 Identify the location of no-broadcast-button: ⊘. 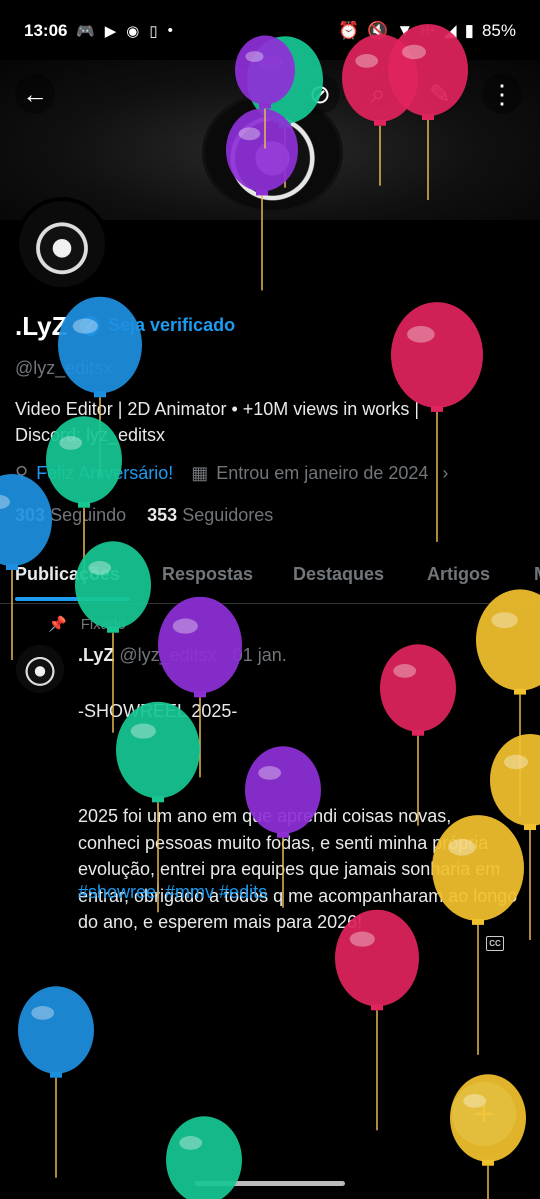
(320, 94).